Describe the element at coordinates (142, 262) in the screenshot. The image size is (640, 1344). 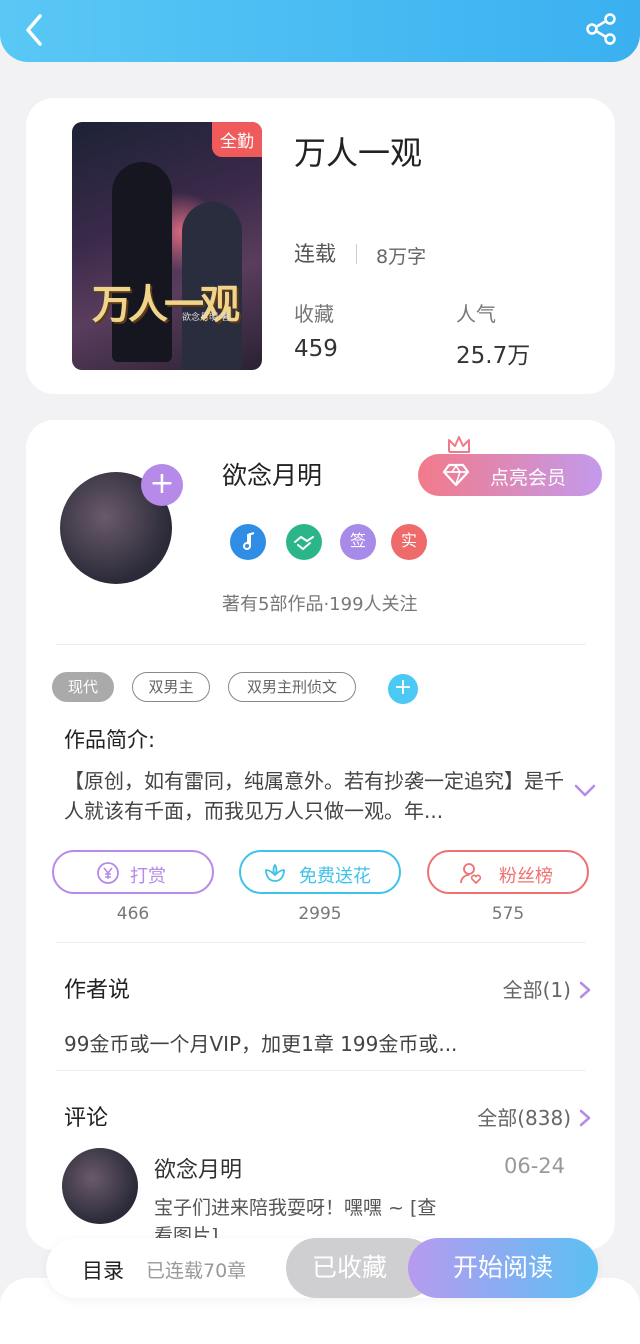
I see `cover-figure-left` at that location.